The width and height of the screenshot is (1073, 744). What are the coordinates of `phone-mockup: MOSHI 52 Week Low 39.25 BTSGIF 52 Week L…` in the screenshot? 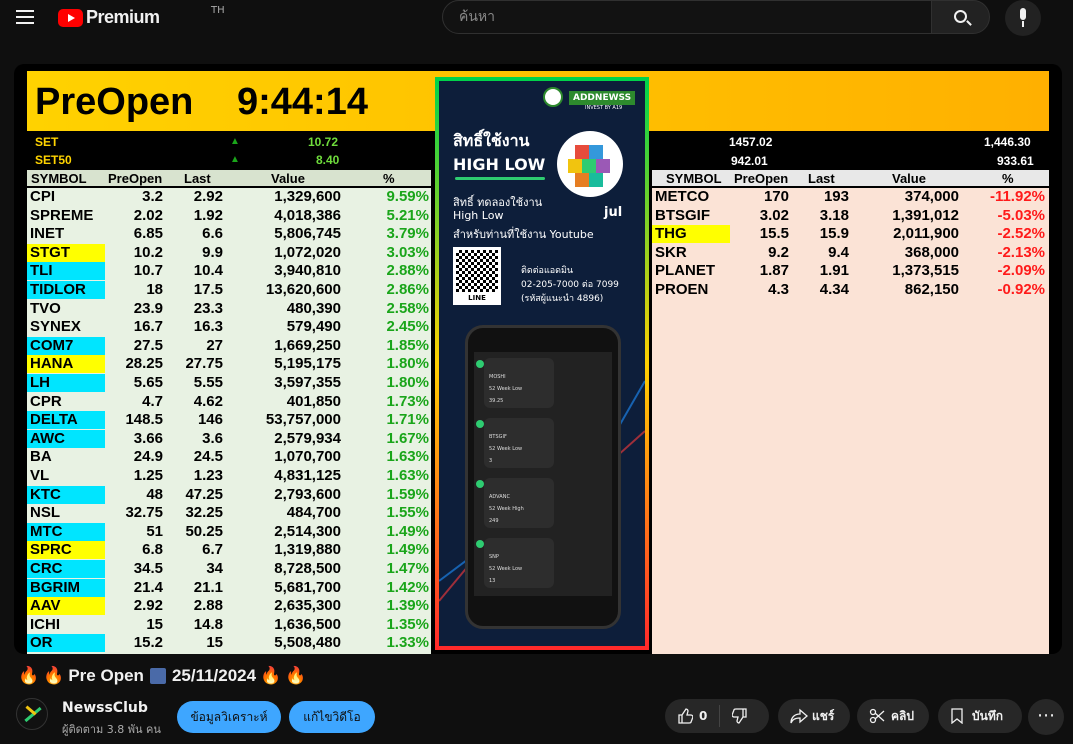 It's located at (543, 477).